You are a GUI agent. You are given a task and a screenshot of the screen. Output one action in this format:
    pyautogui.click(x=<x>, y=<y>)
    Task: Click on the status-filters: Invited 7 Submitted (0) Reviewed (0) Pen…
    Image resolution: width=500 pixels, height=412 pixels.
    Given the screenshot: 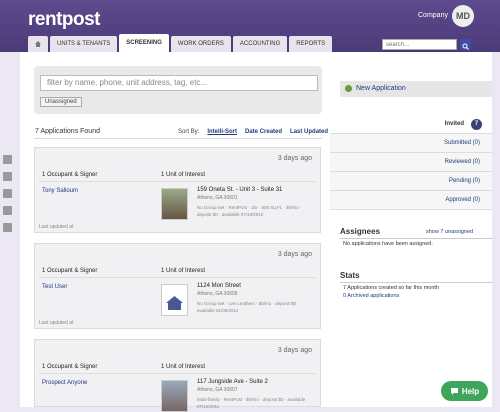 What is the action you would take?
    pyautogui.click(x=411, y=162)
    